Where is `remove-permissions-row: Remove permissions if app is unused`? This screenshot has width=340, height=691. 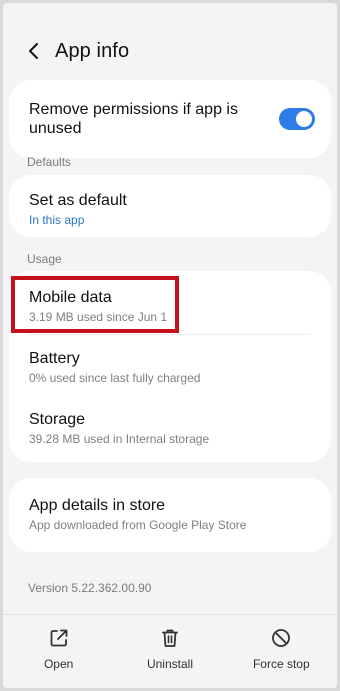 remove-permissions-row: Remove permissions if app is unused is located at coordinates (170, 119).